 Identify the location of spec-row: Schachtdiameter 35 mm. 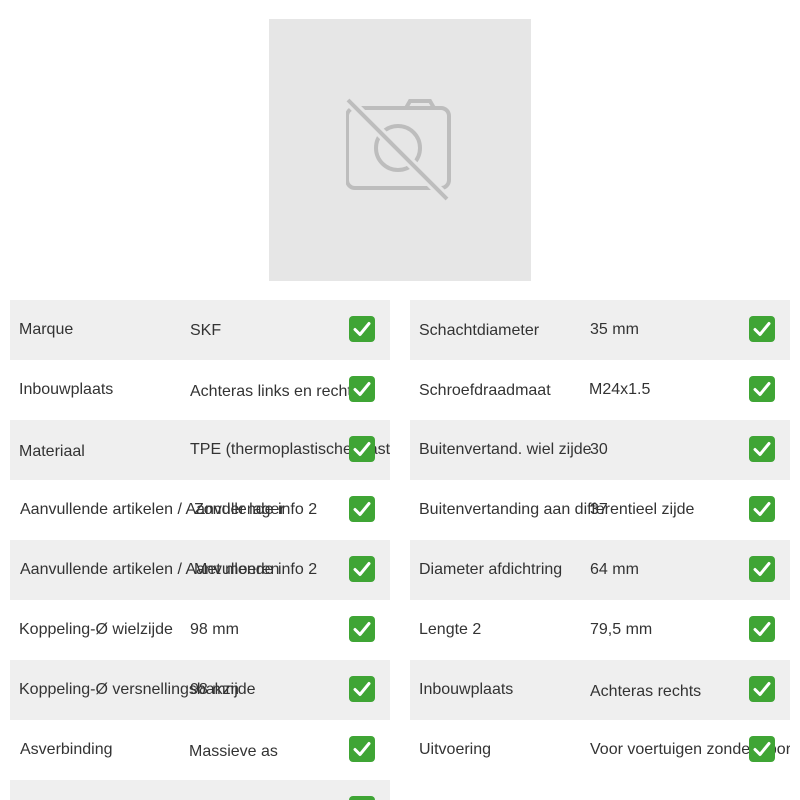
(600, 330).